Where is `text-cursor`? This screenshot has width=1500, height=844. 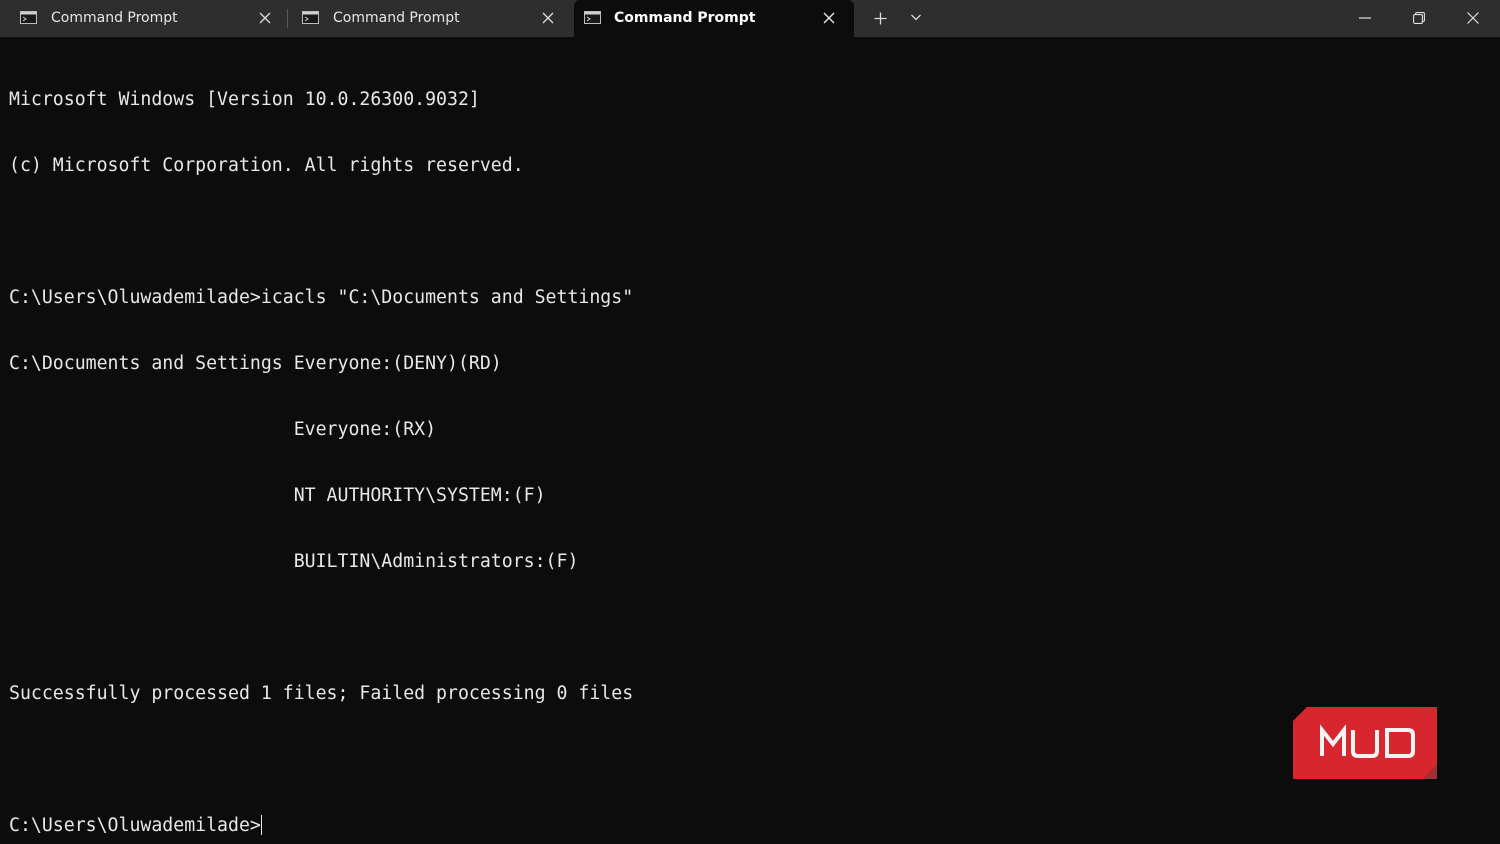 text-cursor is located at coordinates (261, 825).